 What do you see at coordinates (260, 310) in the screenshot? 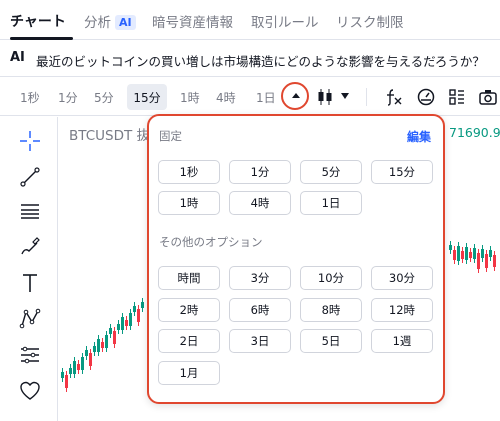
I see `option-6h: 6時` at bounding box center [260, 310].